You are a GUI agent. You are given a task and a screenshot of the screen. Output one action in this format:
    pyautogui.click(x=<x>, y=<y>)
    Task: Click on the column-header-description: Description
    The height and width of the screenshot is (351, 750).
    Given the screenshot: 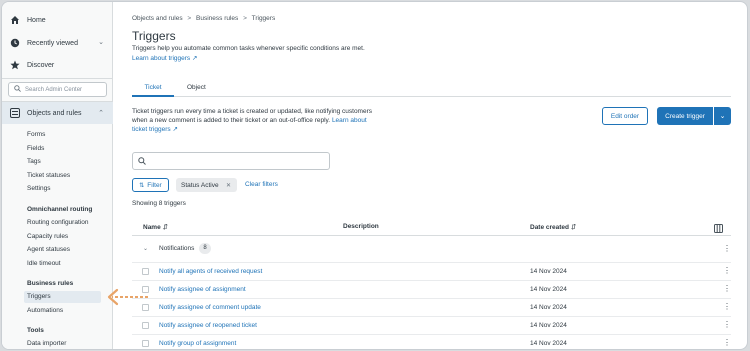 What is the action you would take?
    pyautogui.click(x=361, y=226)
    